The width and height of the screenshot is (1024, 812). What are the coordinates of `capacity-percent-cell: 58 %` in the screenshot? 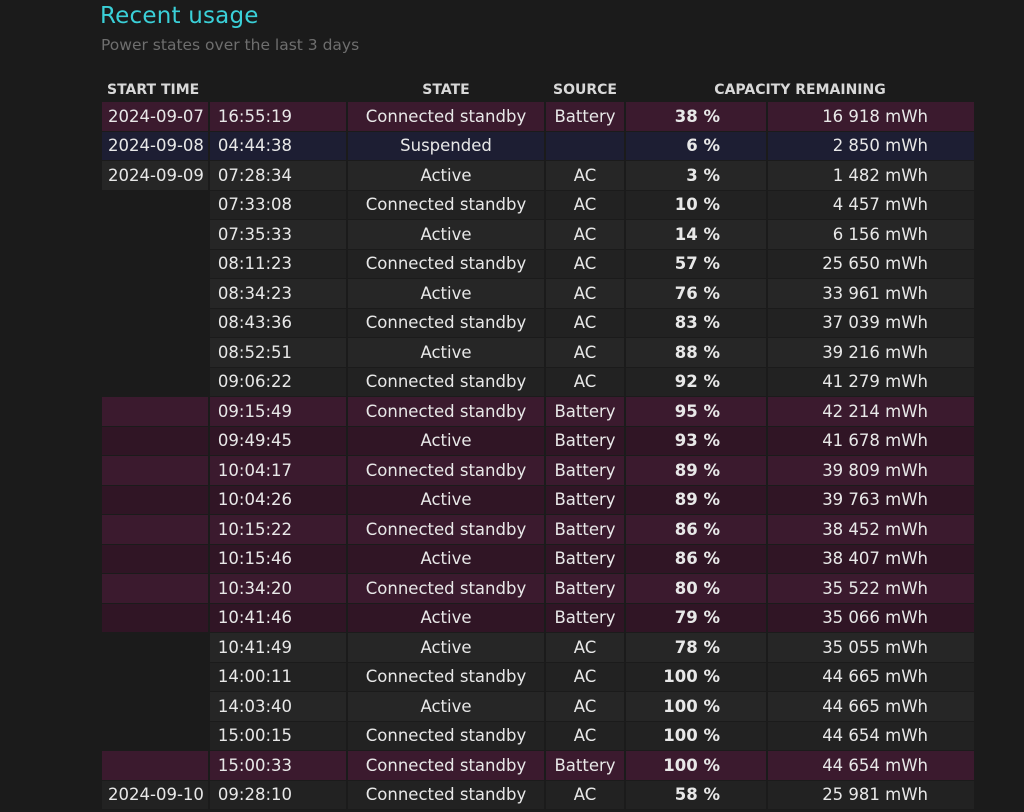 It's located at (696, 794).